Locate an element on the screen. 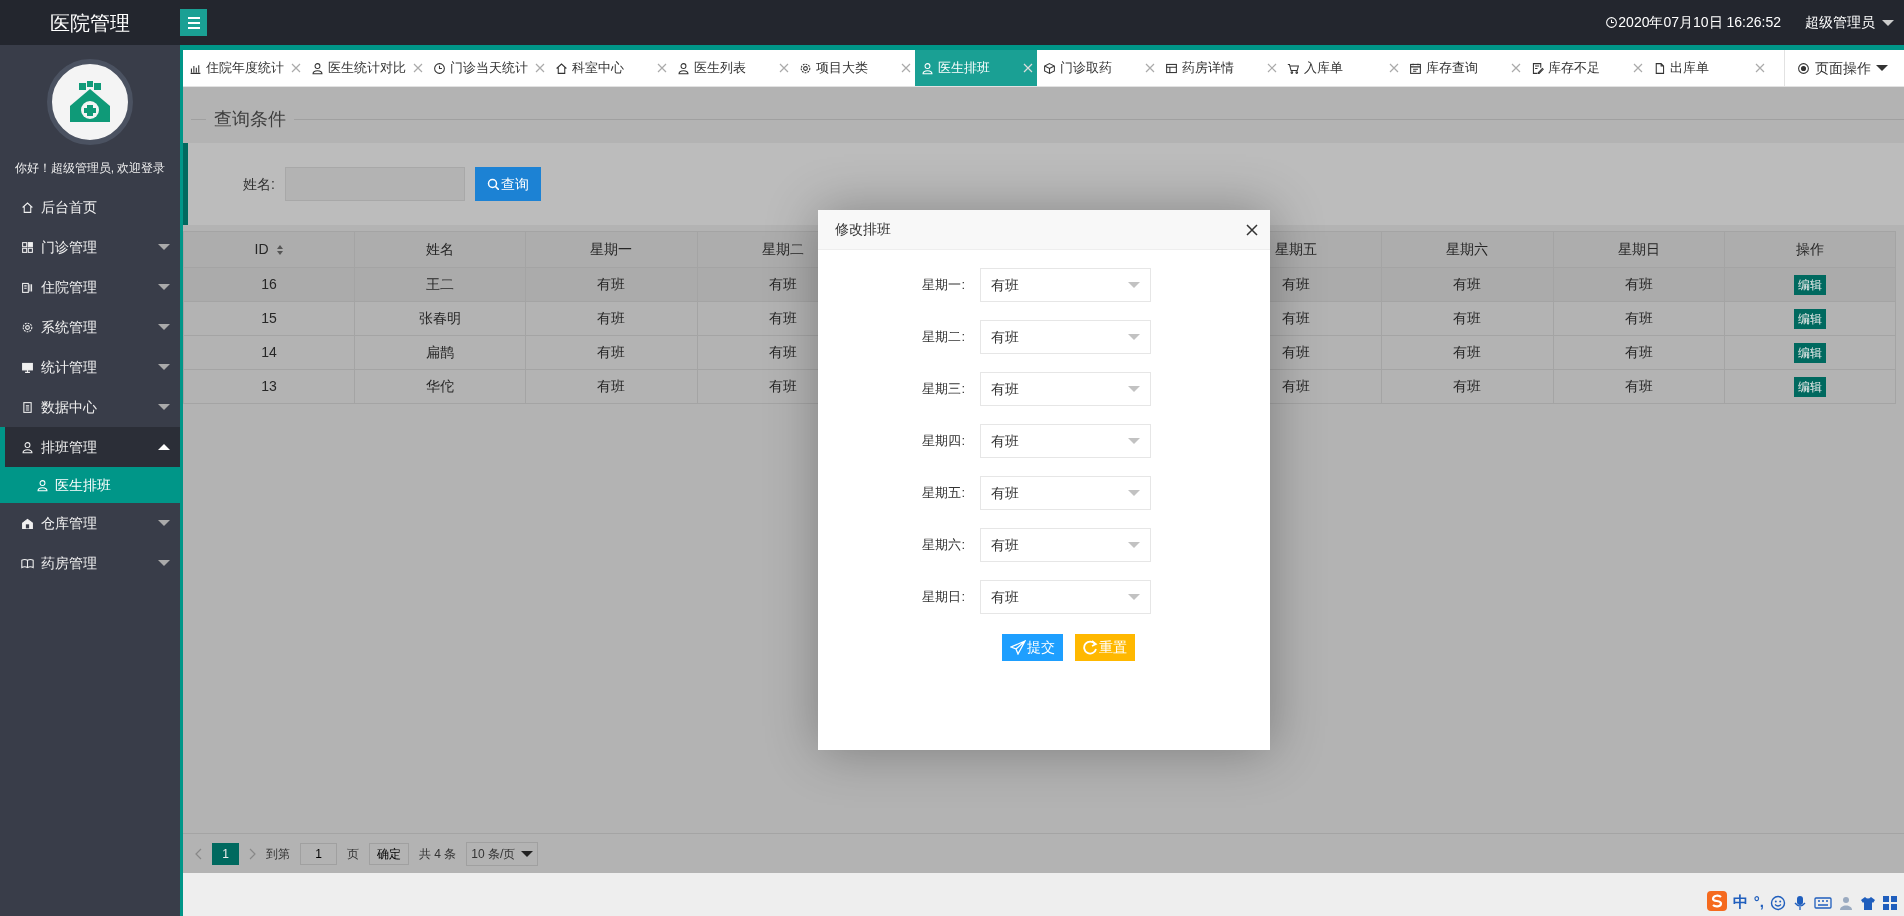 The height and width of the screenshot is (916, 1904). tab: 科室中心 is located at coordinates (610, 68).